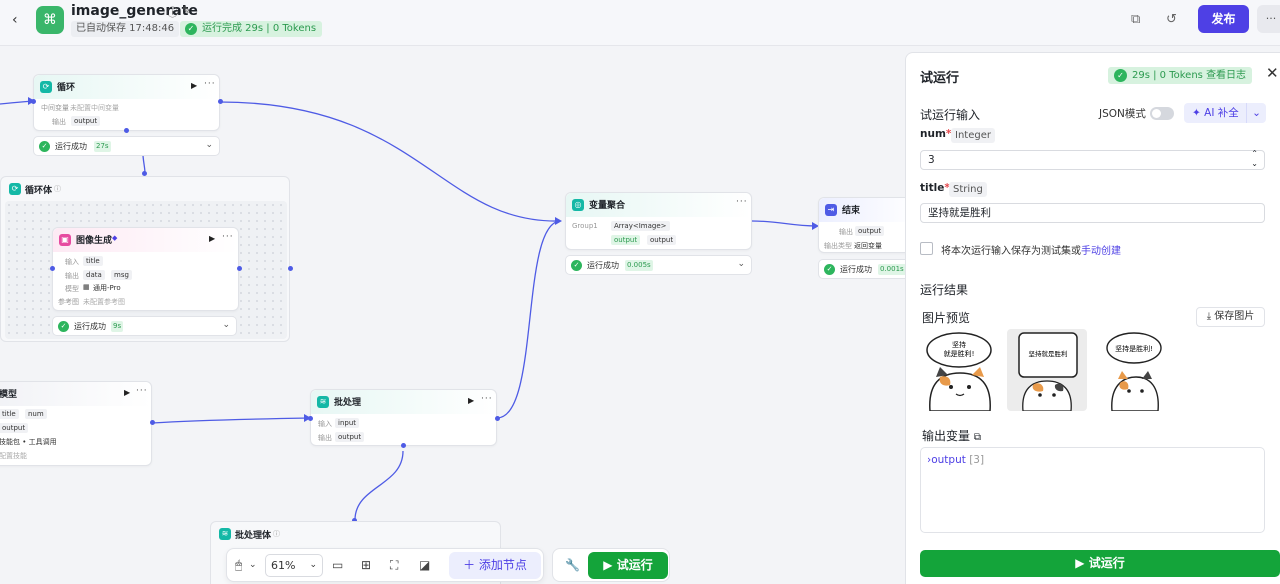 The image size is (1280, 584). I want to click on image-gen-in-port, so click(52, 268).